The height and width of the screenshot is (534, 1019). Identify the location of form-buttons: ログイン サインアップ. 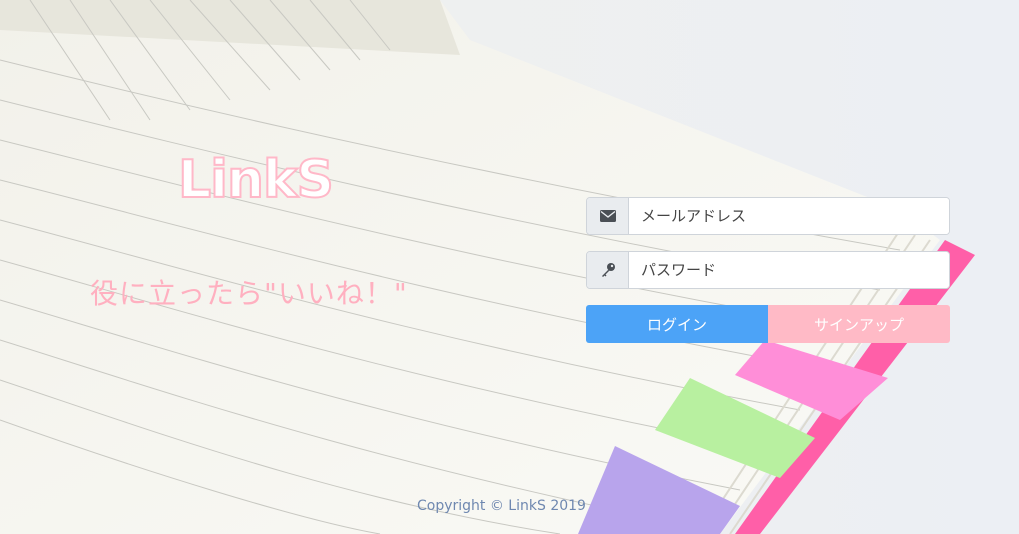
(768, 324).